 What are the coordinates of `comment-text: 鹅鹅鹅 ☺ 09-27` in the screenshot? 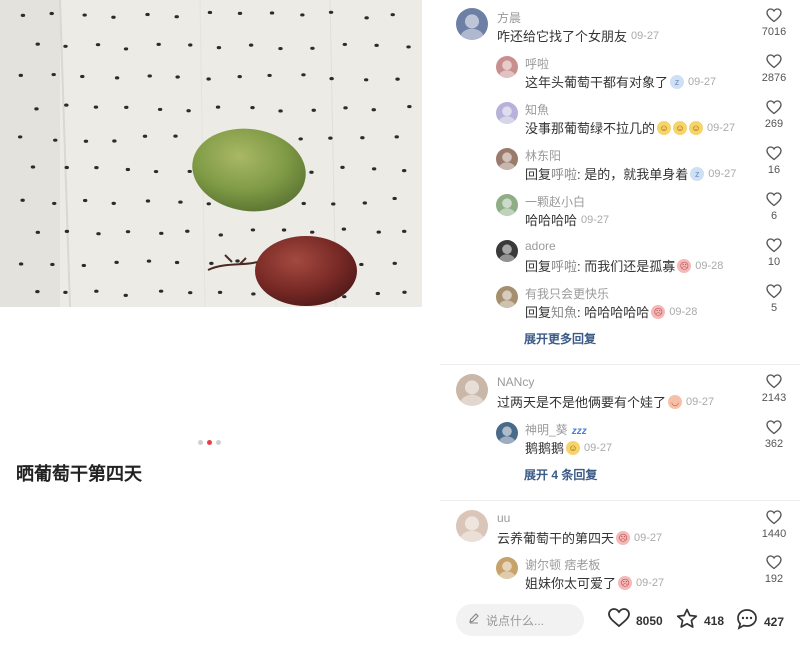 It's located at (568, 447).